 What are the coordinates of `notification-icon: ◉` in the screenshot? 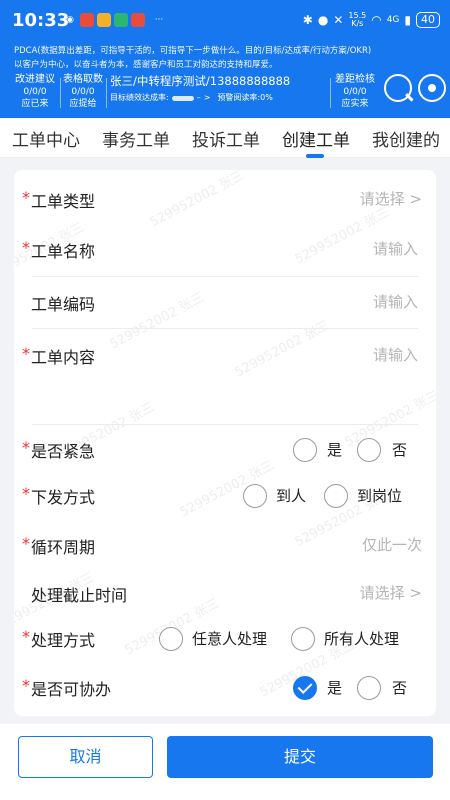 It's located at (70, 20).